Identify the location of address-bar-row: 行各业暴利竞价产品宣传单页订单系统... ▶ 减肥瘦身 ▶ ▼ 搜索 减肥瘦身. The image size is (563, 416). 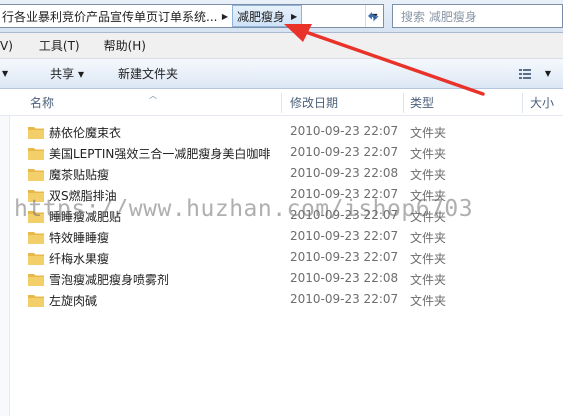
(281, 16).